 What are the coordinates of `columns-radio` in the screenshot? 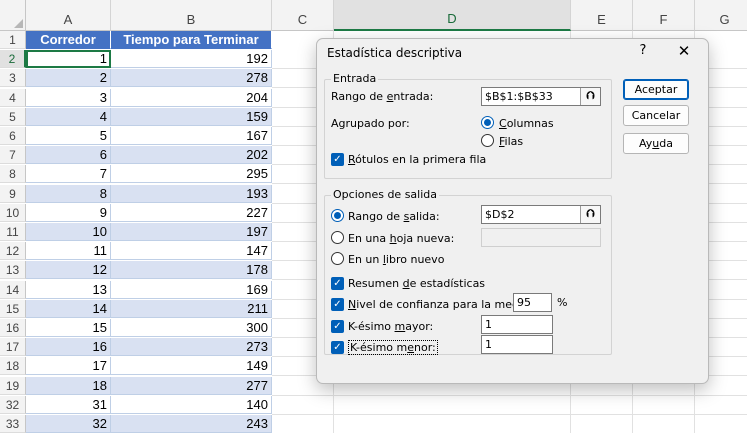 It's located at (487, 122).